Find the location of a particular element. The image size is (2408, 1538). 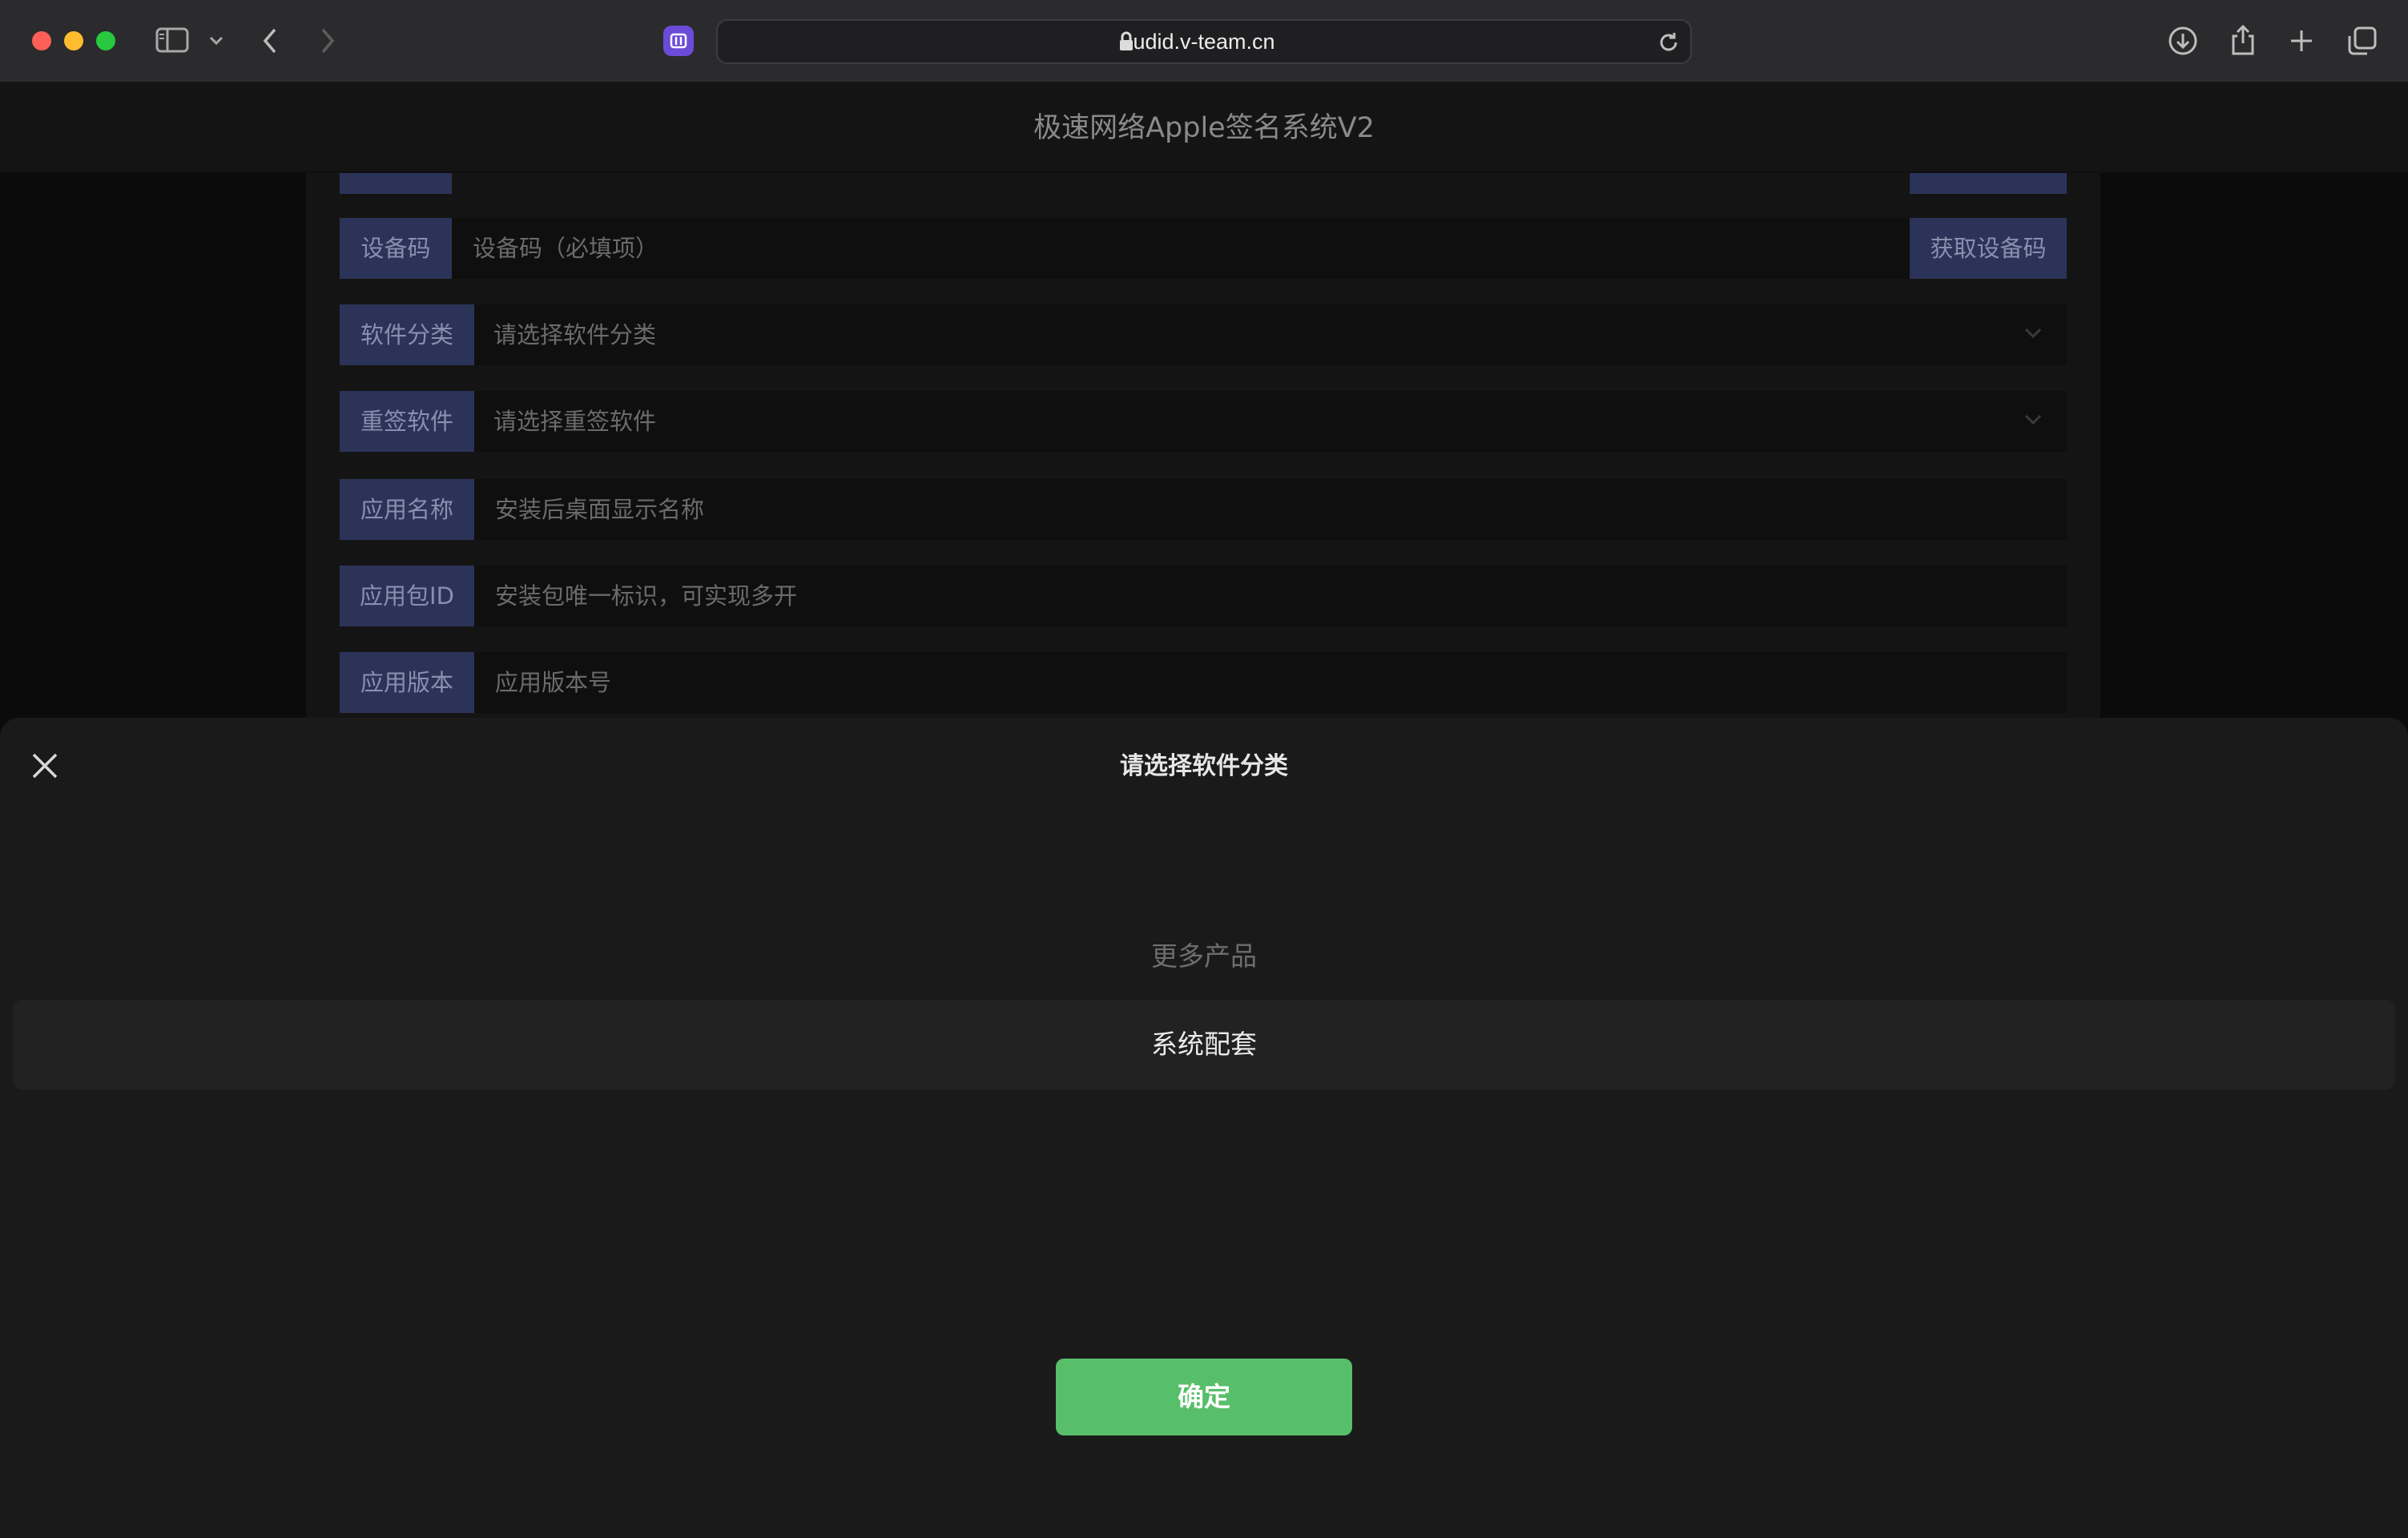

forward-icon is located at coordinates (327, 40).